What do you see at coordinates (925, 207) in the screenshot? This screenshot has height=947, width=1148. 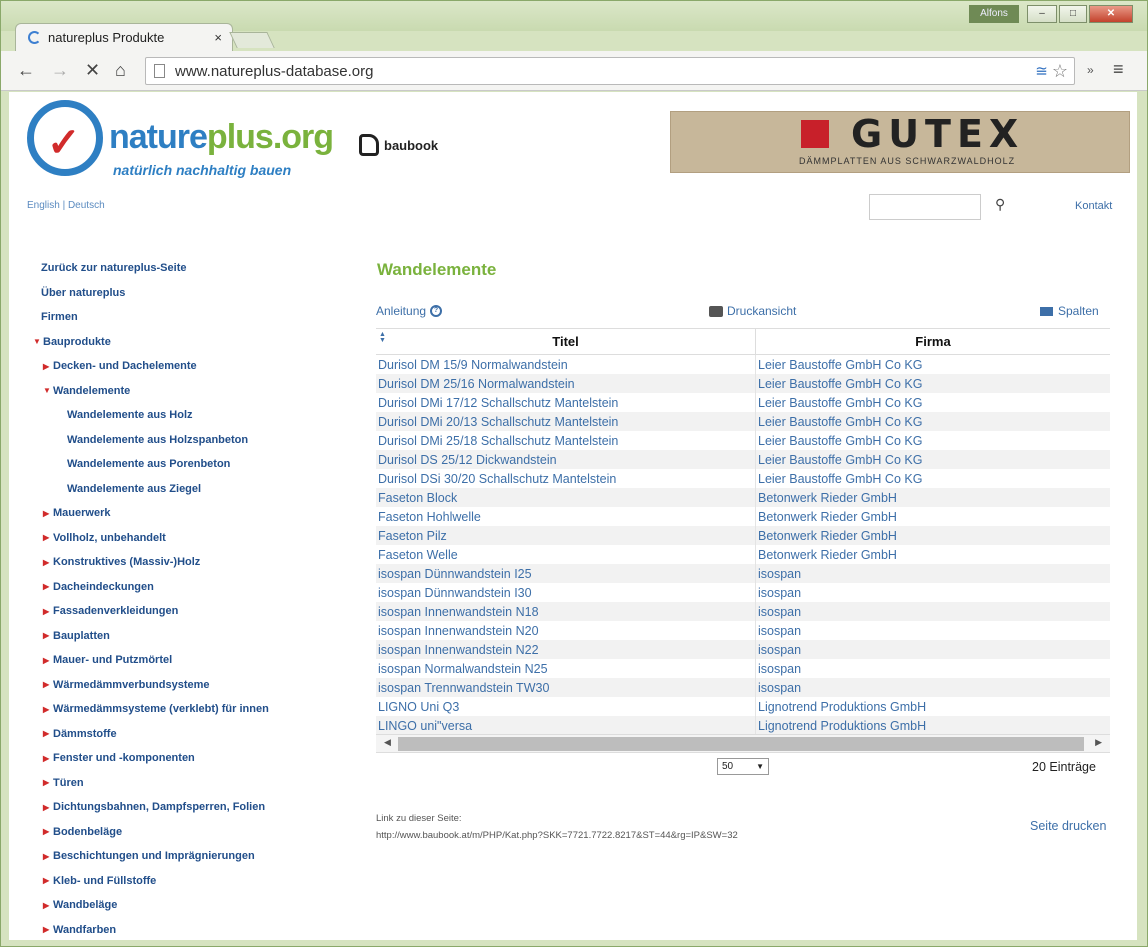 I see `search-input` at bounding box center [925, 207].